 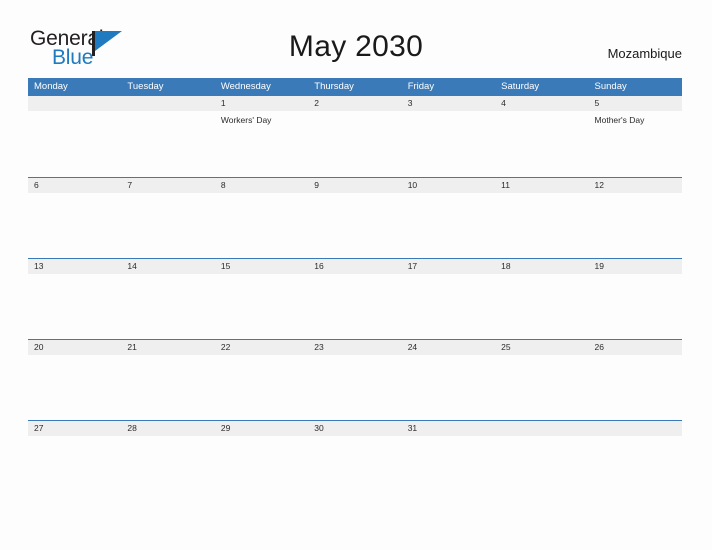 I want to click on day-number: 9, so click(x=316, y=185).